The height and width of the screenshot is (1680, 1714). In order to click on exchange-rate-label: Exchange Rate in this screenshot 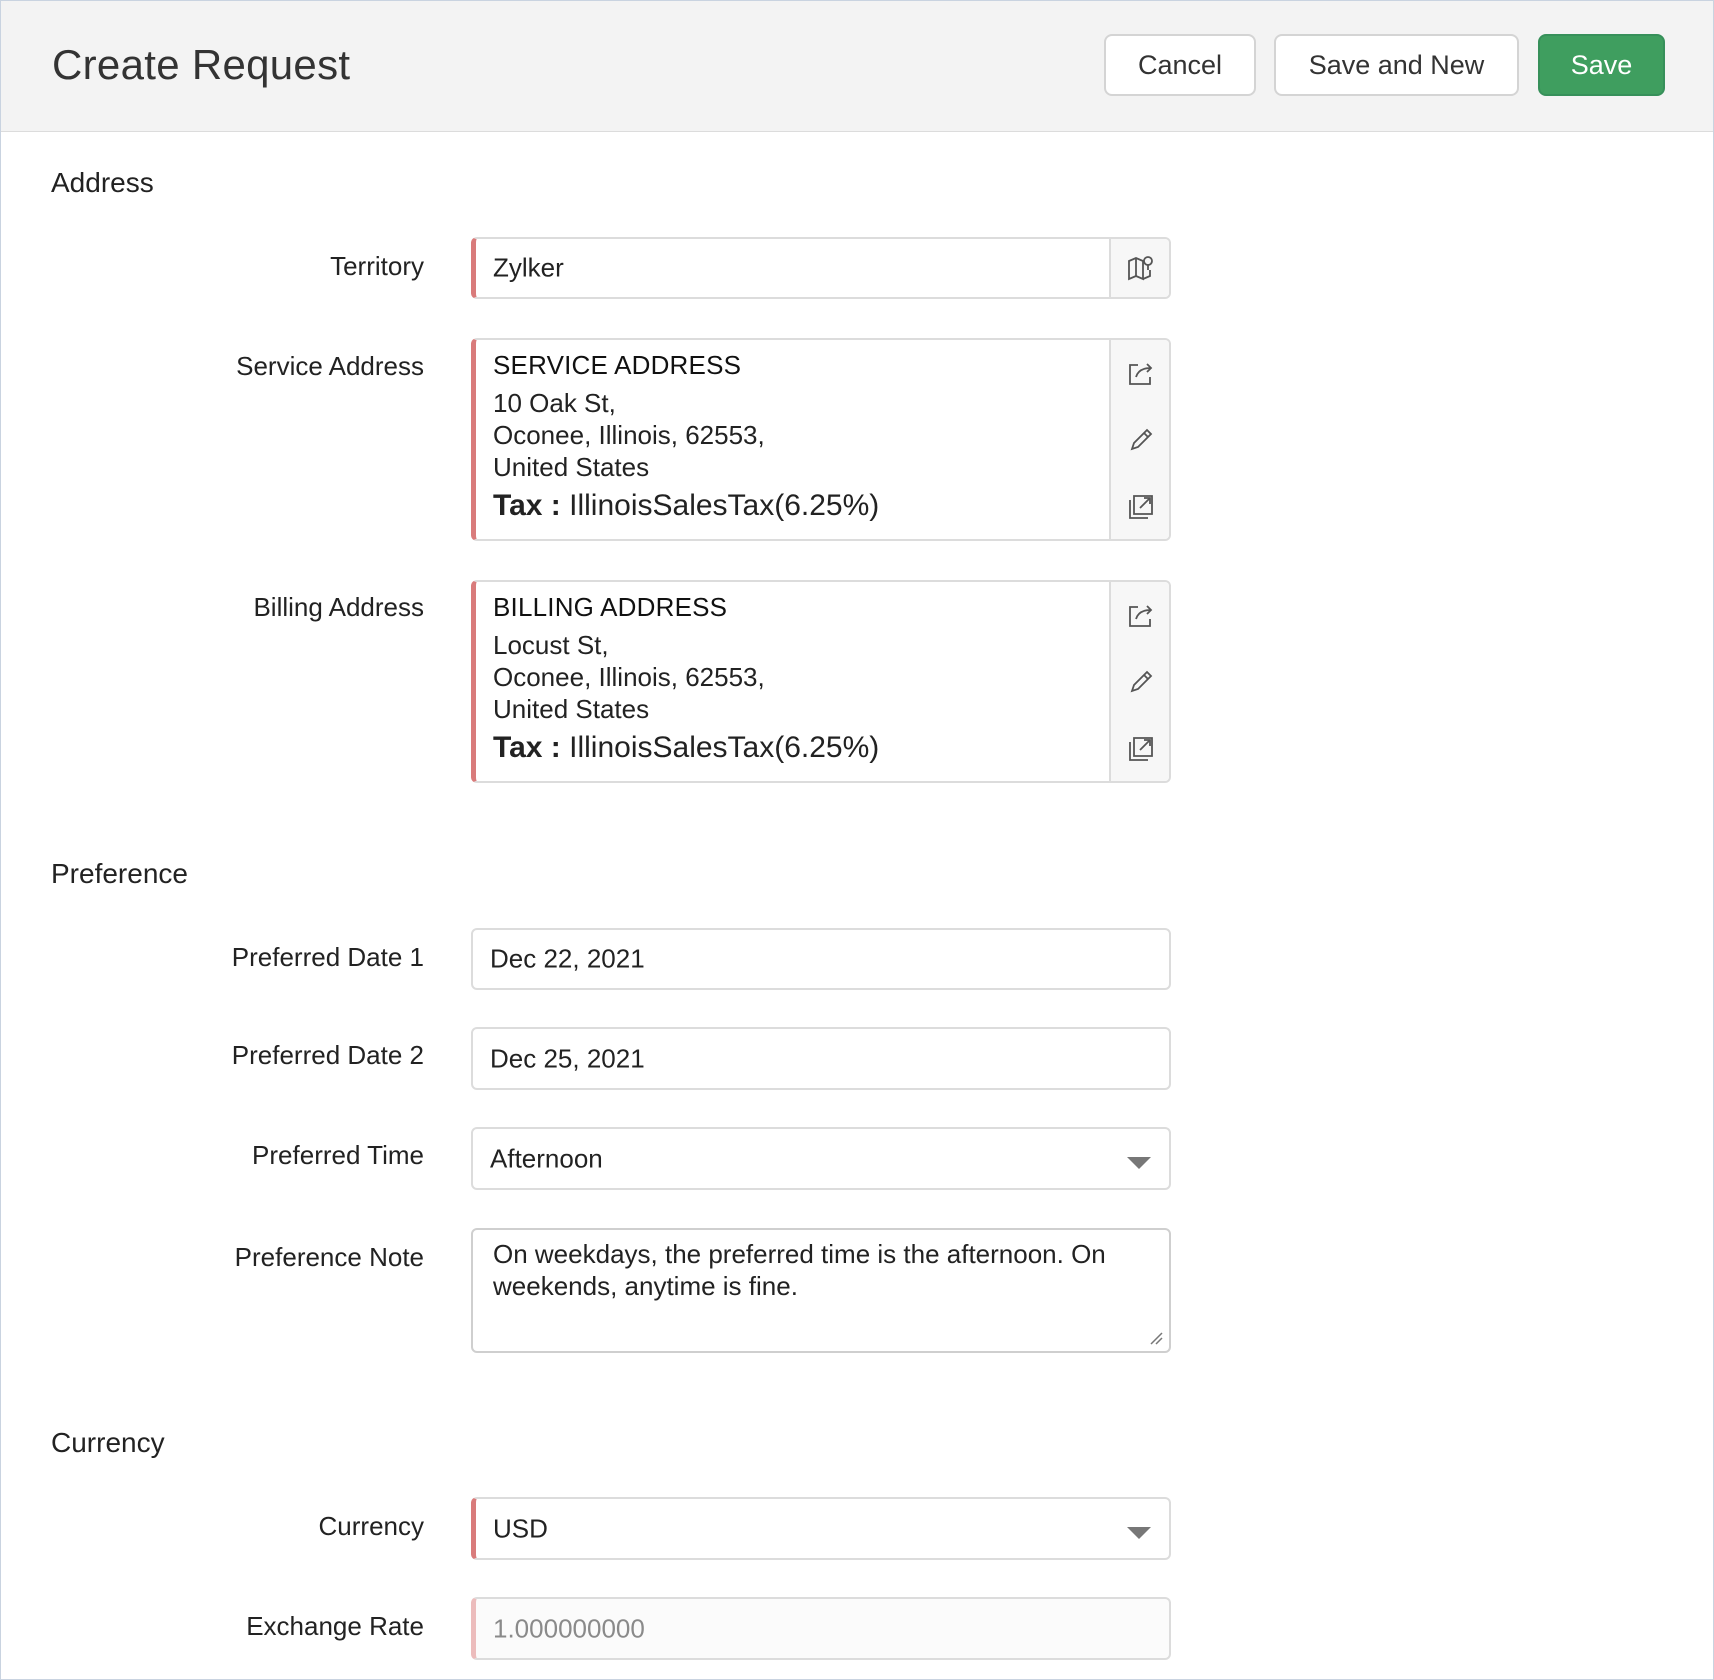, I will do `click(335, 1626)`.